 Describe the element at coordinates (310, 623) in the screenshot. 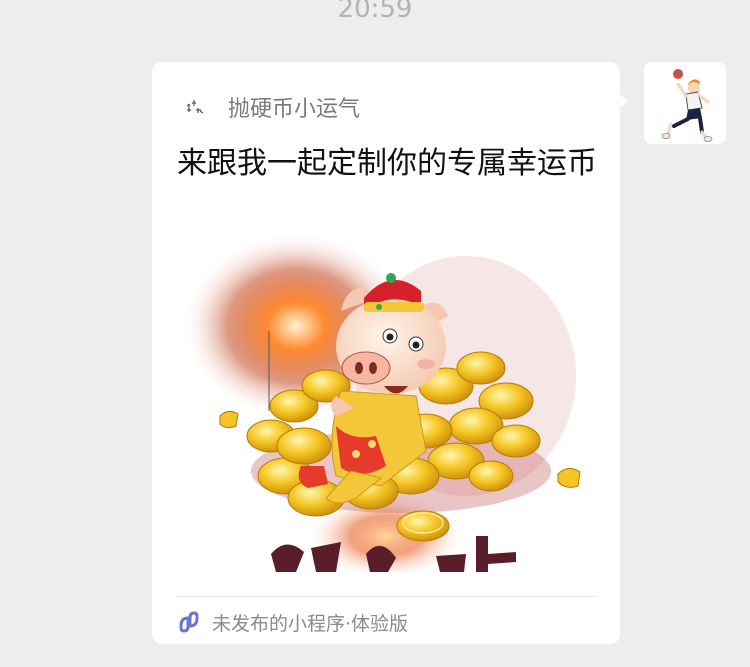

I see `mini-program-status-label: 未发布的小程序·体验版` at that location.